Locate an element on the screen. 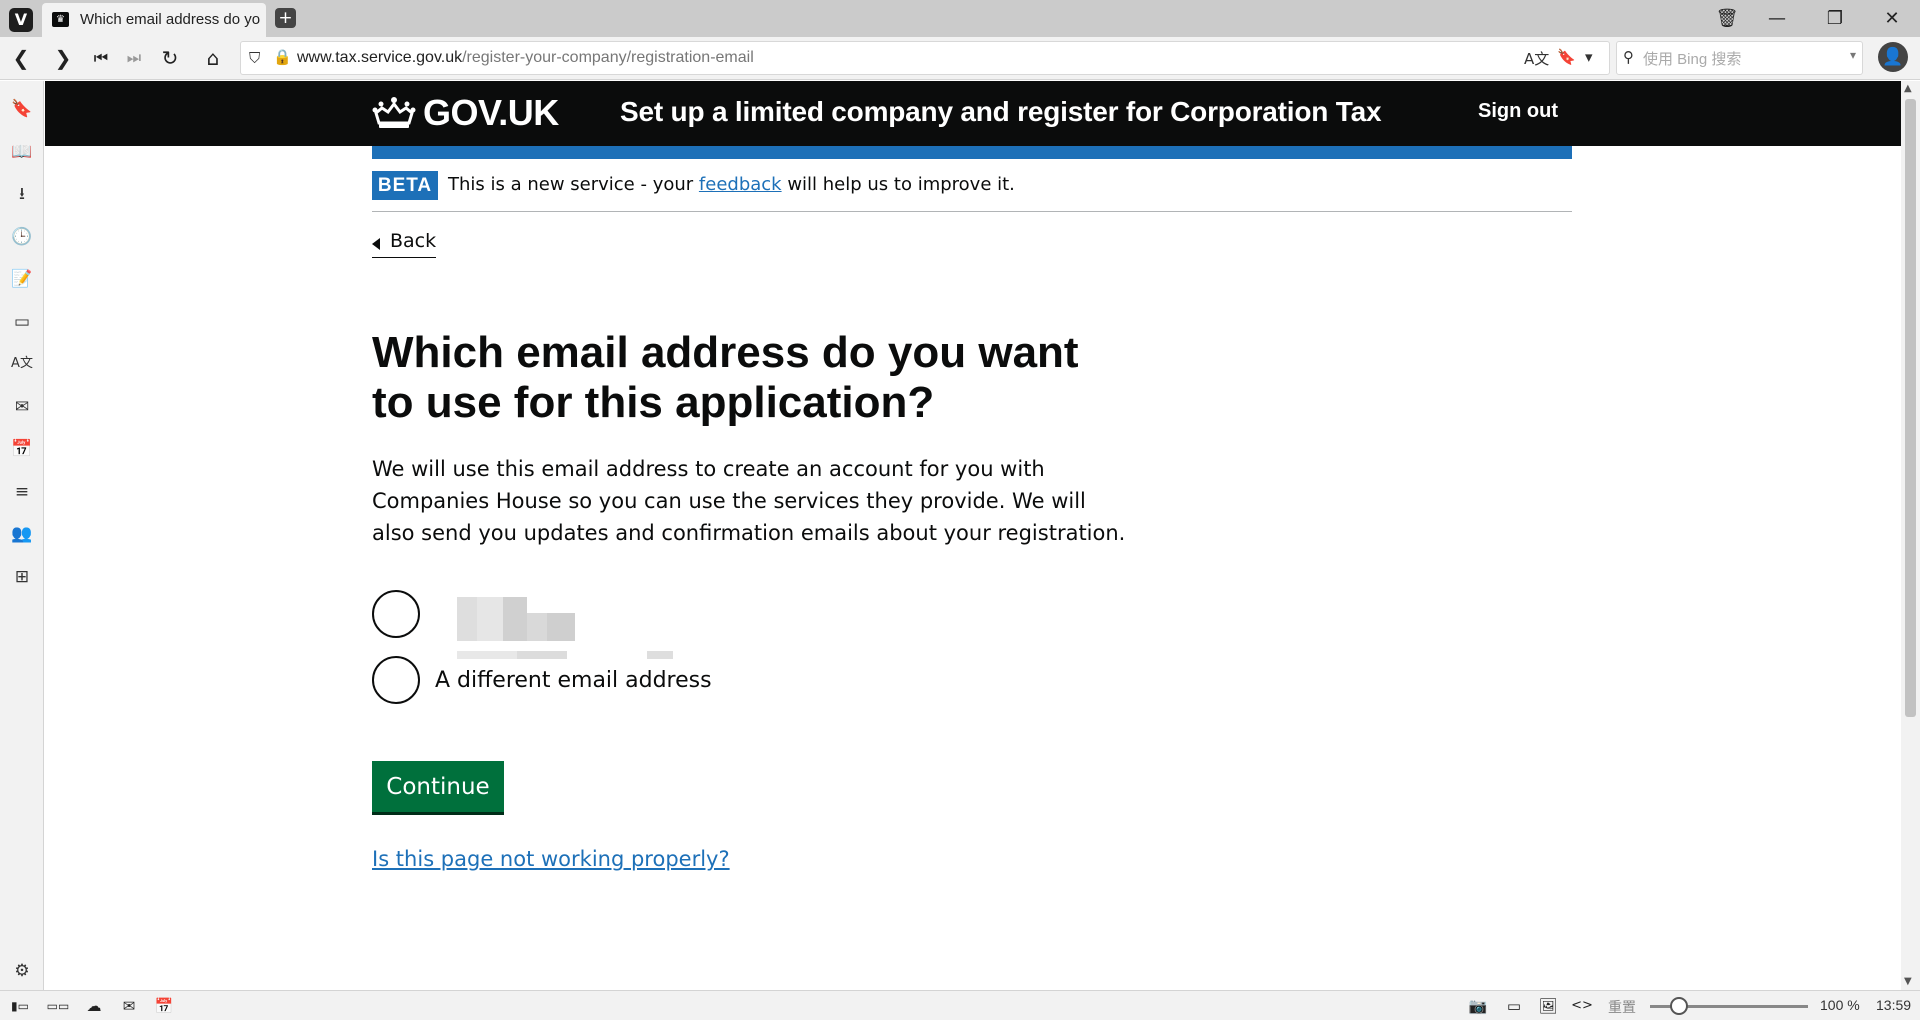  search-icon: ⚲ is located at coordinates (1628, 57).